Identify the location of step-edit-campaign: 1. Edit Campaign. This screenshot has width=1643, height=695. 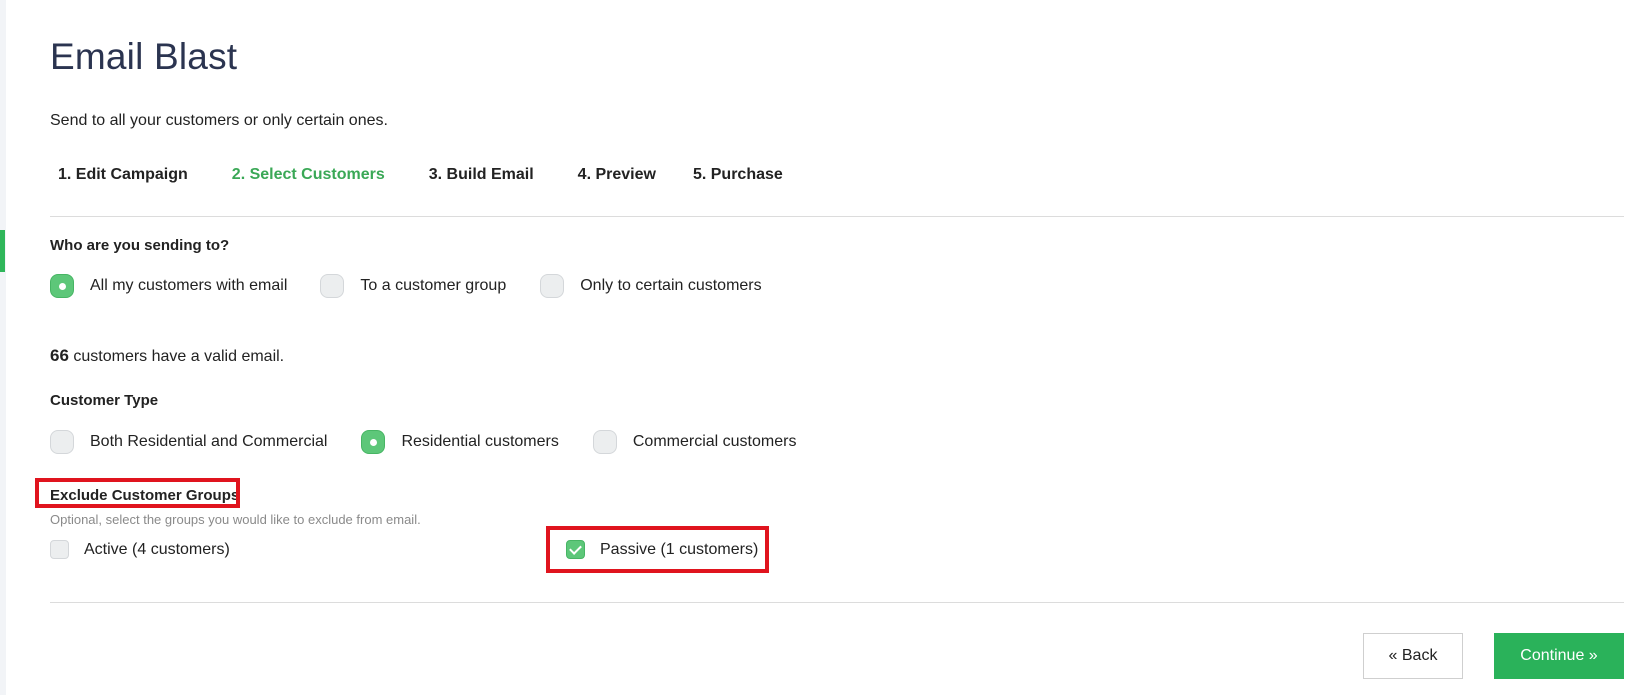
(123, 175).